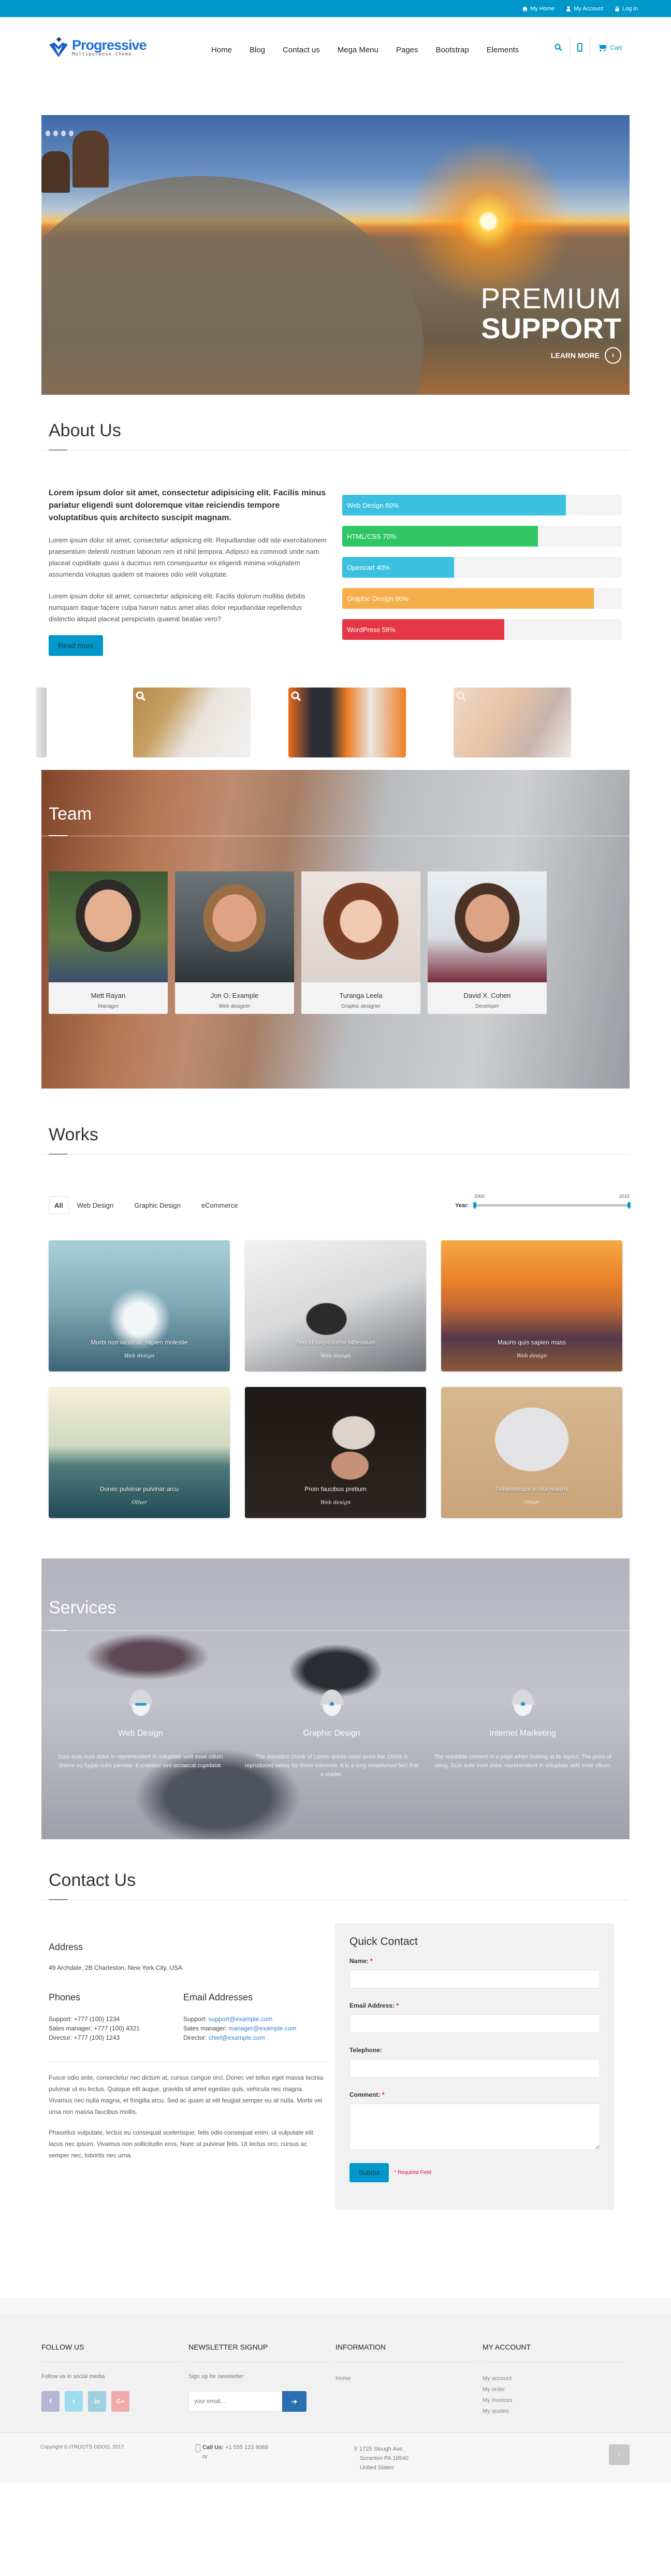 The height and width of the screenshot is (2576, 671). I want to click on nav-pages: Pages, so click(407, 50).